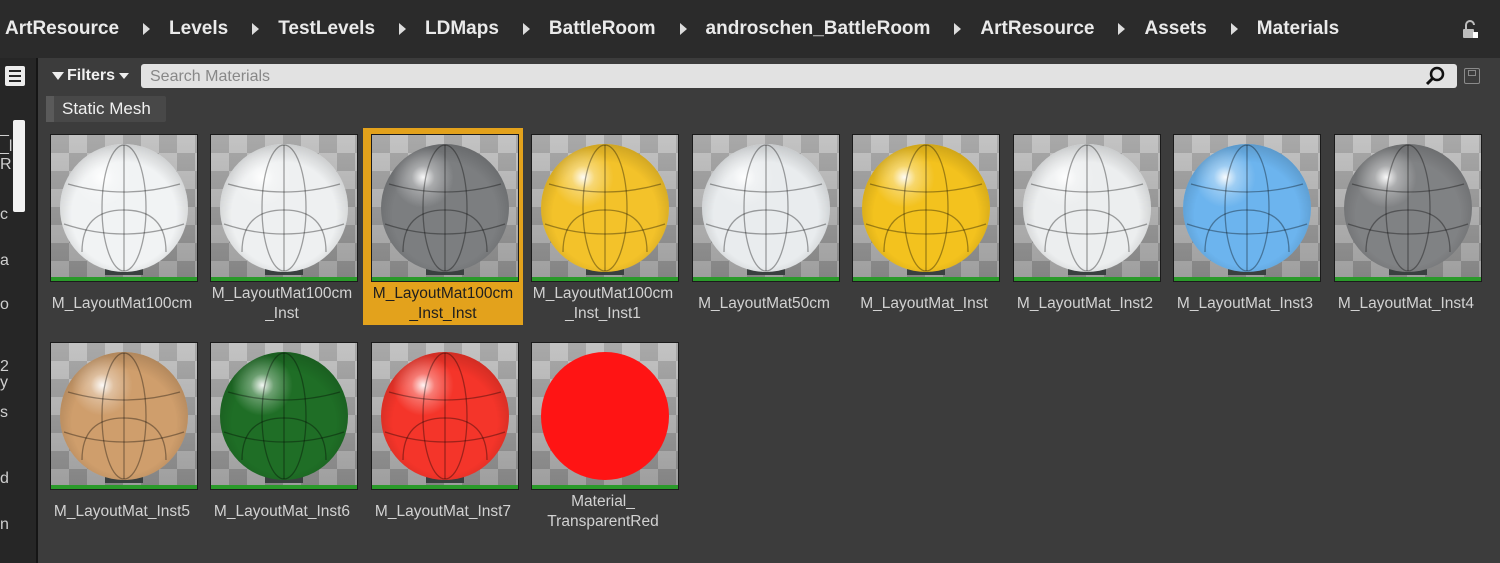 The height and width of the screenshot is (563, 1500). I want to click on asset-name-line2: TransparentRed, so click(603, 521).